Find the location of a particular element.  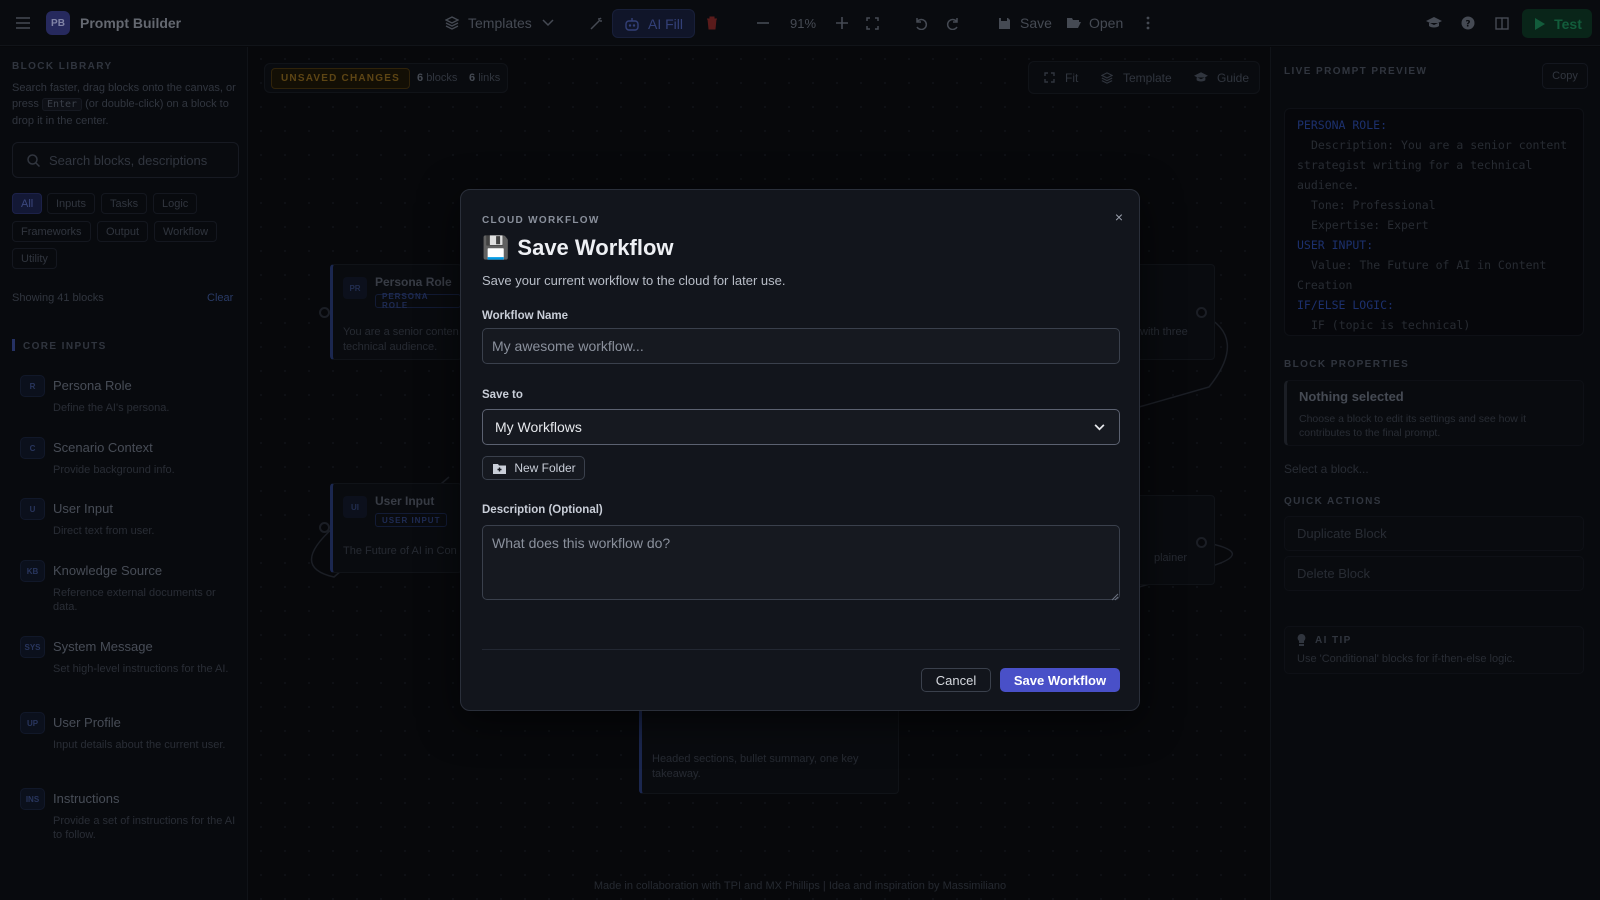

workflow-name-input is located at coordinates (801, 346).